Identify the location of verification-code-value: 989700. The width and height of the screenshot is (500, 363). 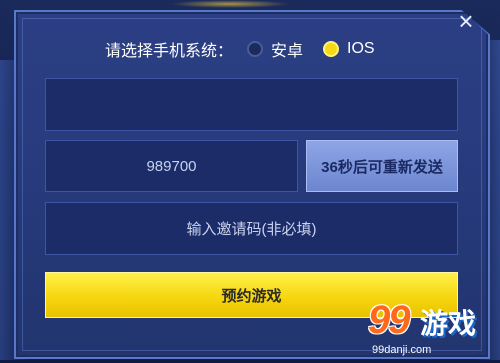
(171, 166).